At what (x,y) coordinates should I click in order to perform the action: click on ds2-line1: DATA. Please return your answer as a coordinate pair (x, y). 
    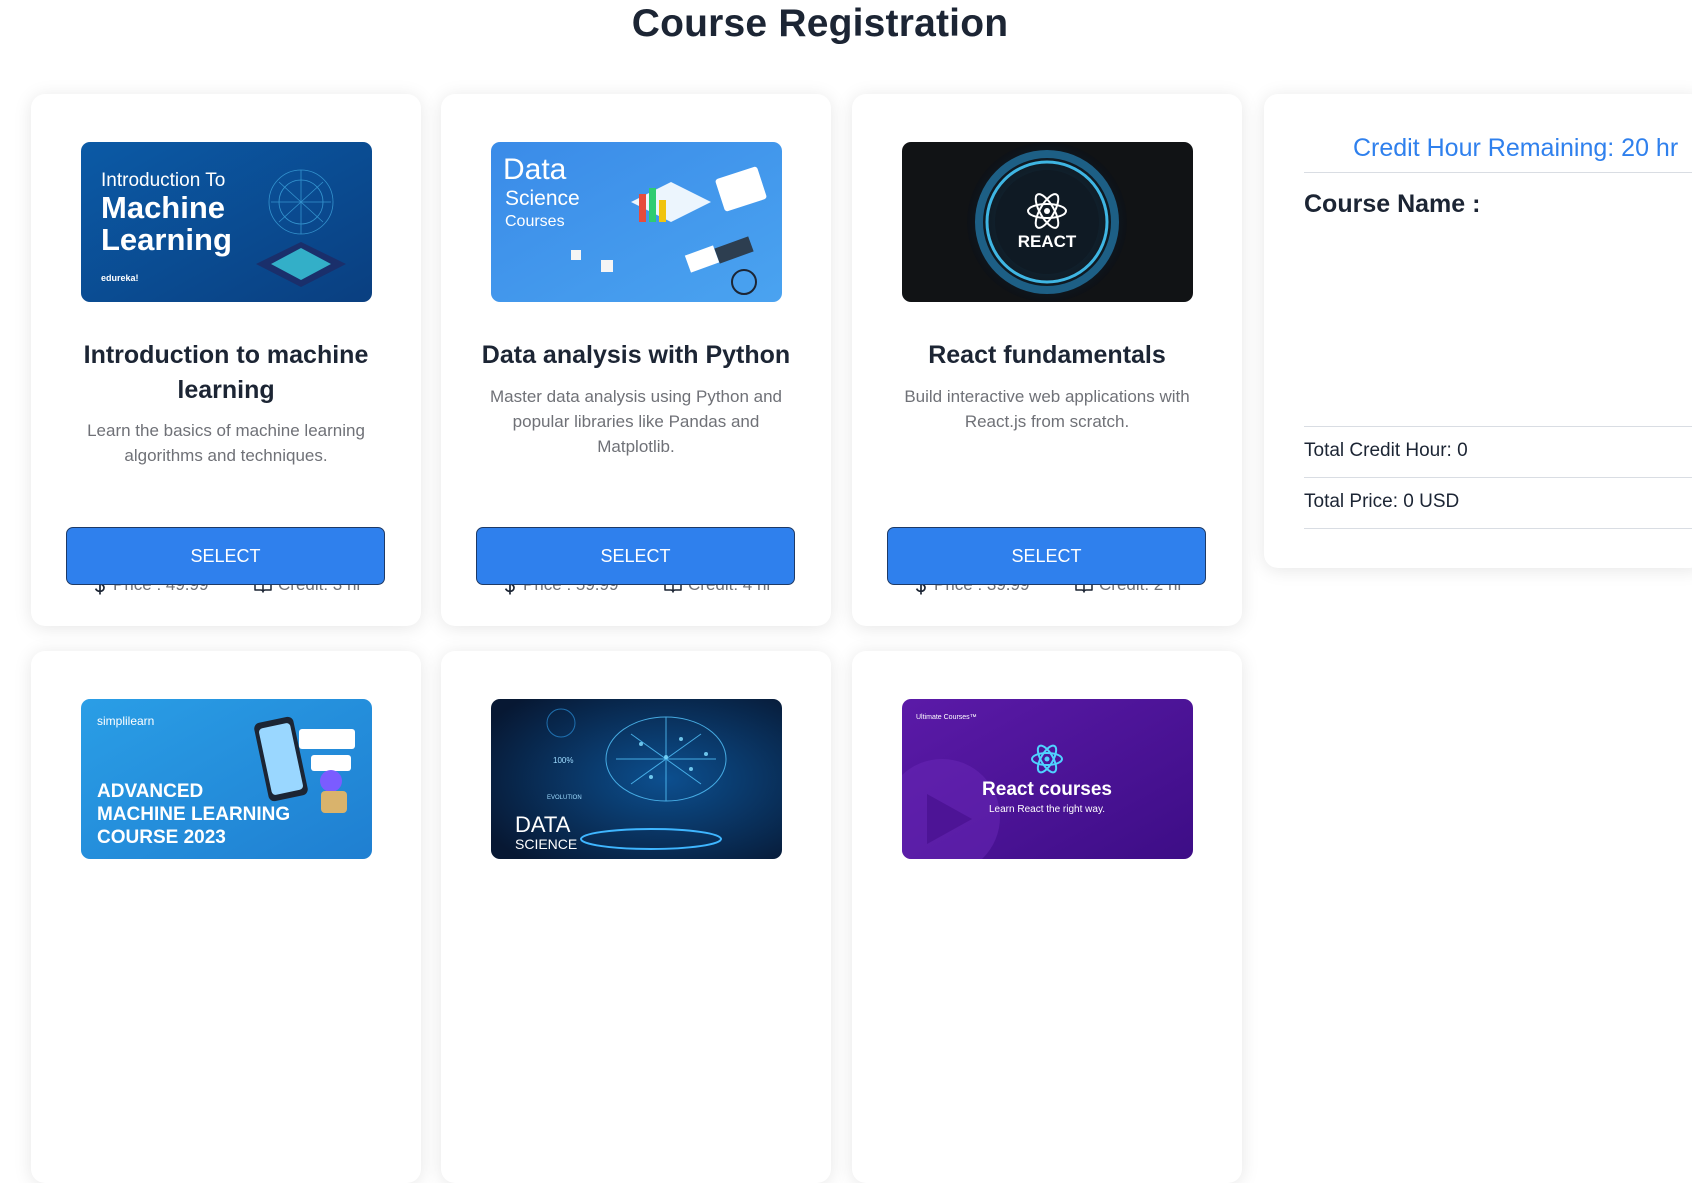
    Looking at the image, I should click on (543, 824).